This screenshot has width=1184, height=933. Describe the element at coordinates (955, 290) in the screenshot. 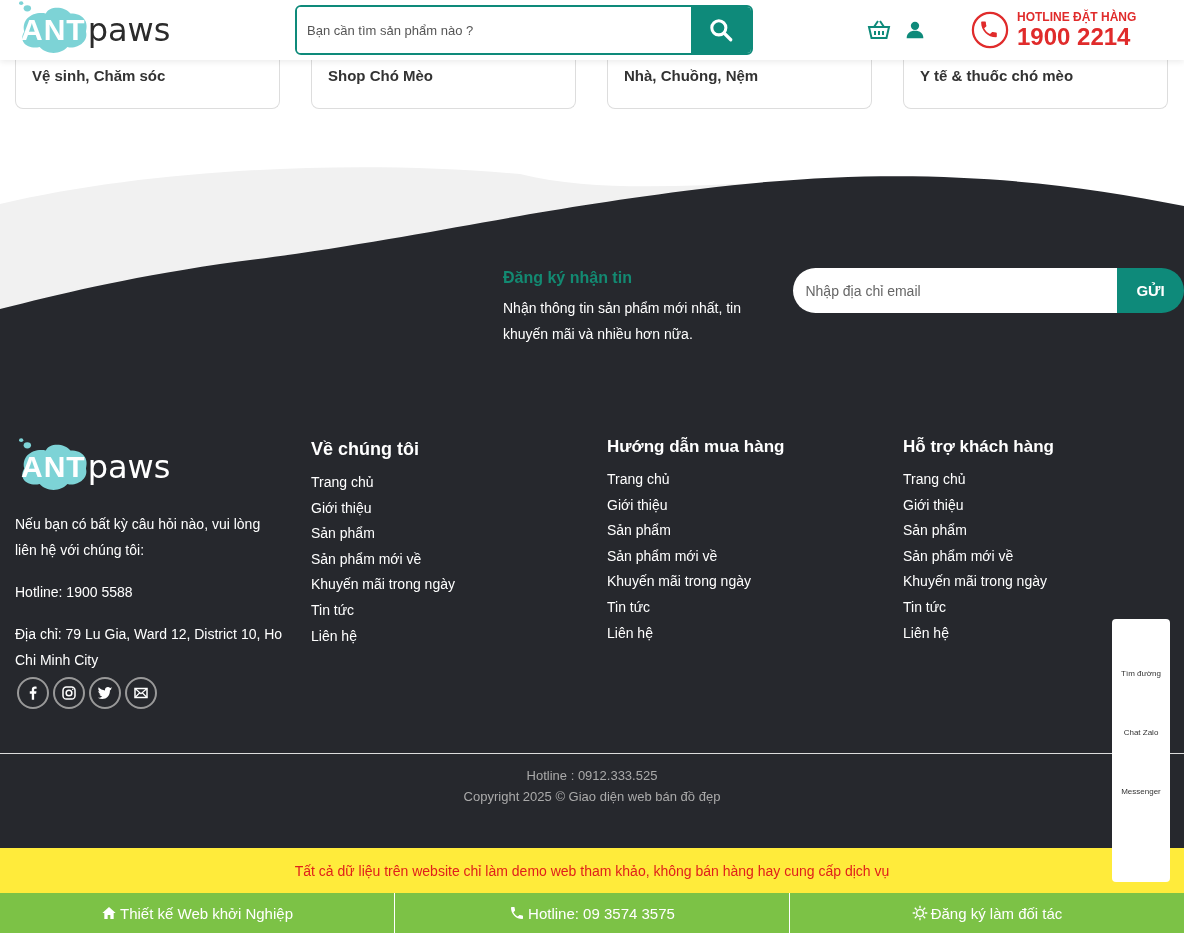

I see `email-field: Nhập địa chỉ email` at that location.